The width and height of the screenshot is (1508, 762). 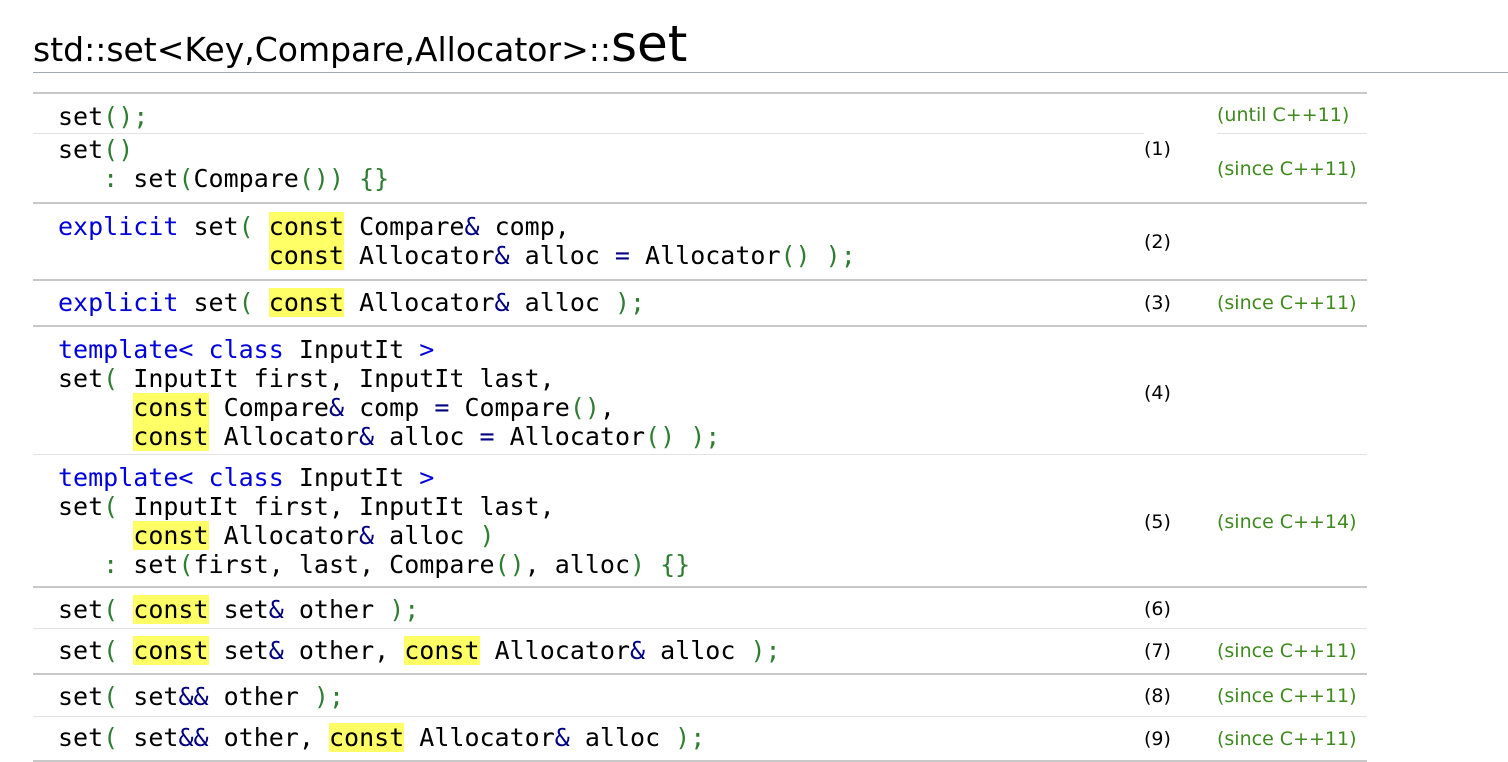 What do you see at coordinates (239, 609) in the screenshot?
I see `code-6: set( const set& other );` at bounding box center [239, 609].